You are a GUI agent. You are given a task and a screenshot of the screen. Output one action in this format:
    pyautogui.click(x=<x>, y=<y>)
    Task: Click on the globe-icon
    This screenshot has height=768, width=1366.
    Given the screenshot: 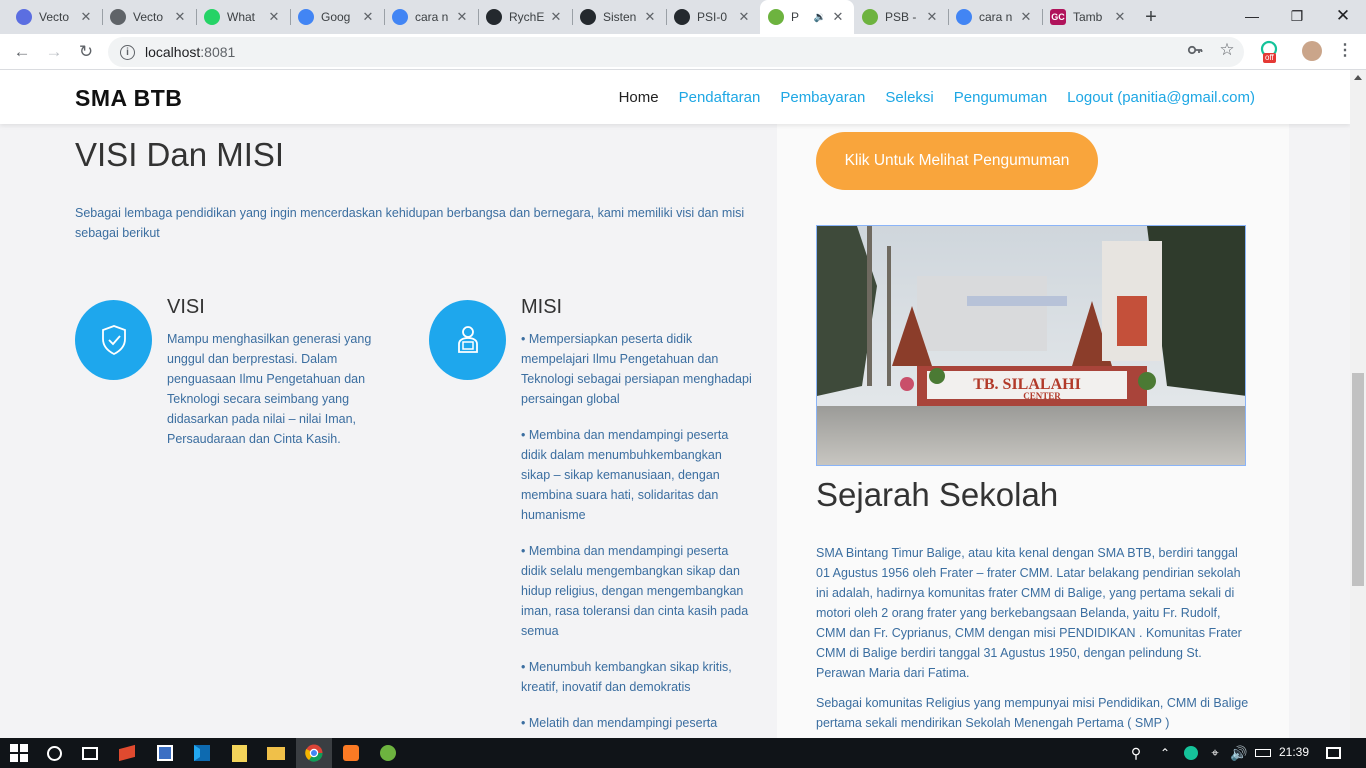 What is the action you would take?
    pyautogui.click(x=118, y=17)
    